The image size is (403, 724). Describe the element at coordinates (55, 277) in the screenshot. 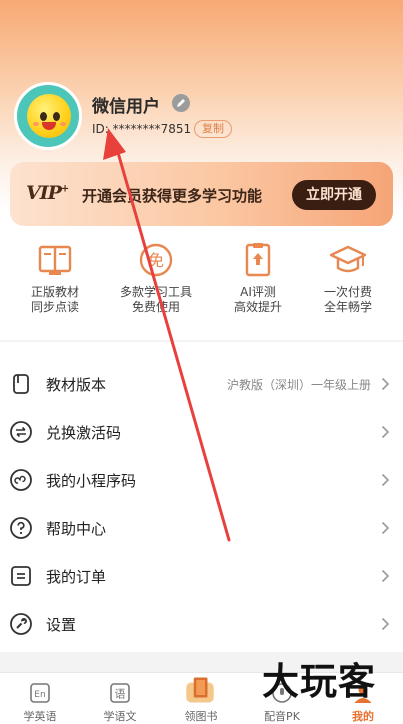

I see `feature-item: 正版教材 同步点读` at that location.